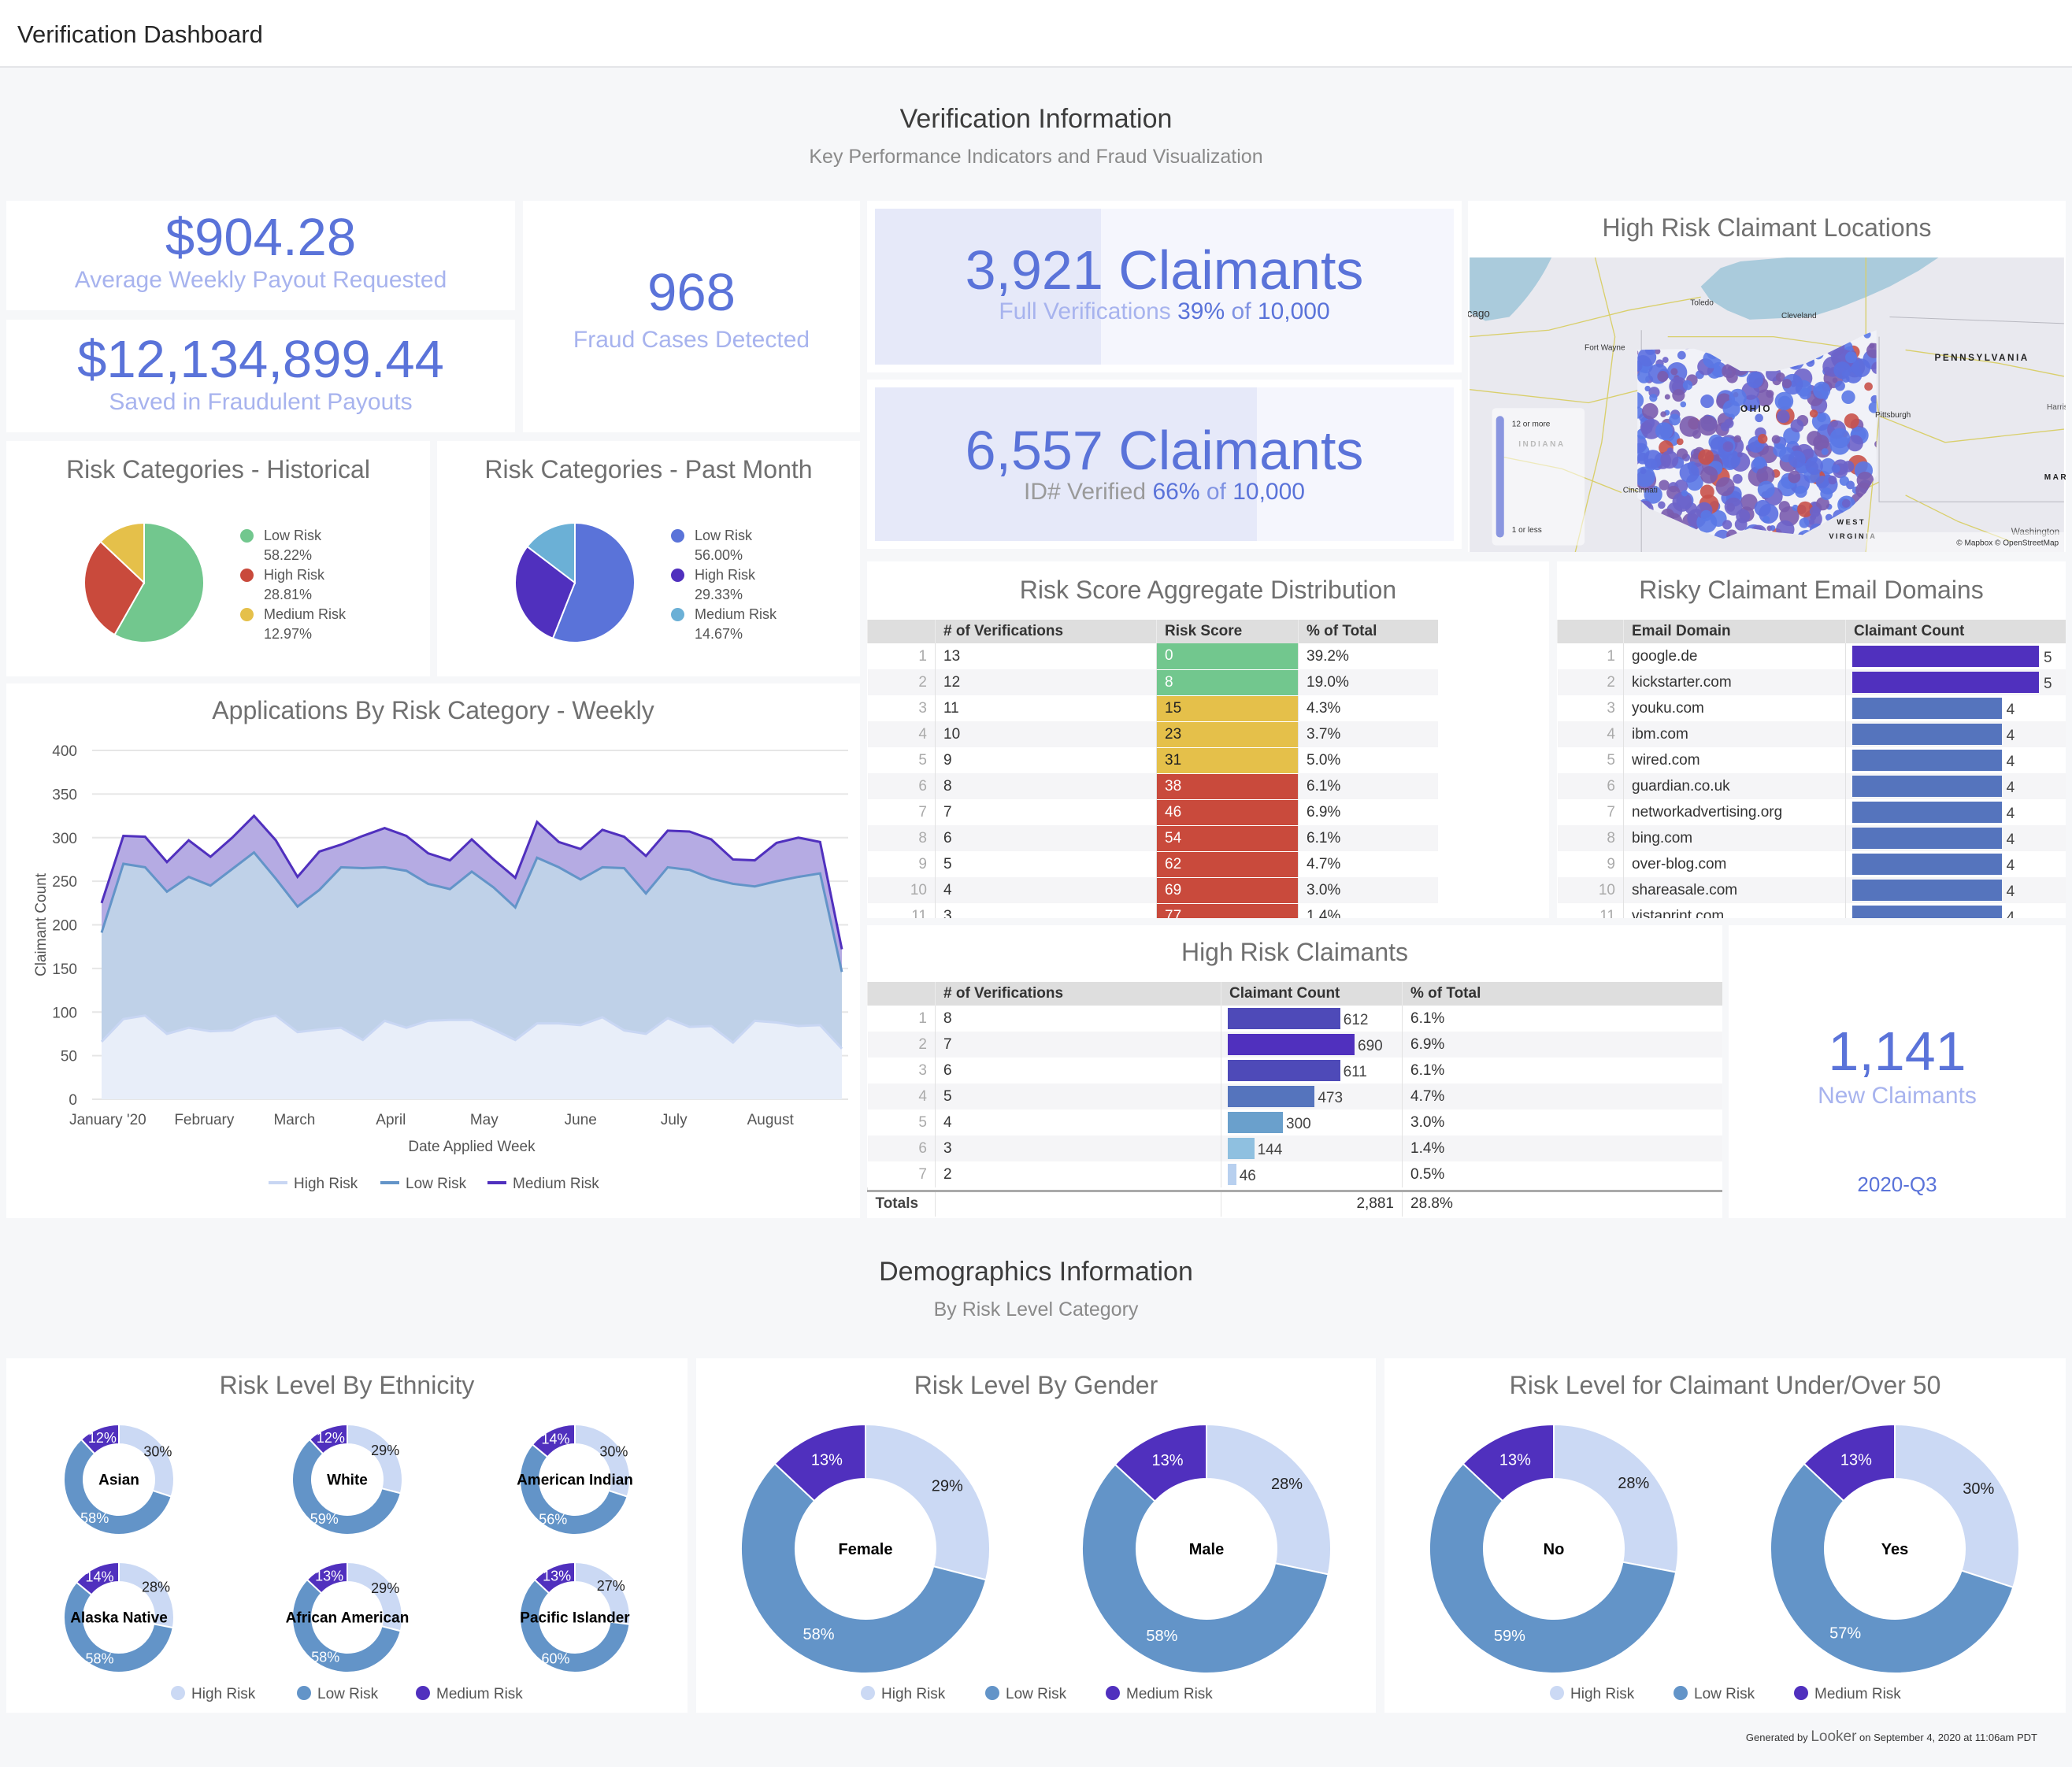 This screenshot has height=1767, width=2072. Describe the element at coordinates (1227, 631) in the screenshot. I see `column-header: Risk Score` at that location.